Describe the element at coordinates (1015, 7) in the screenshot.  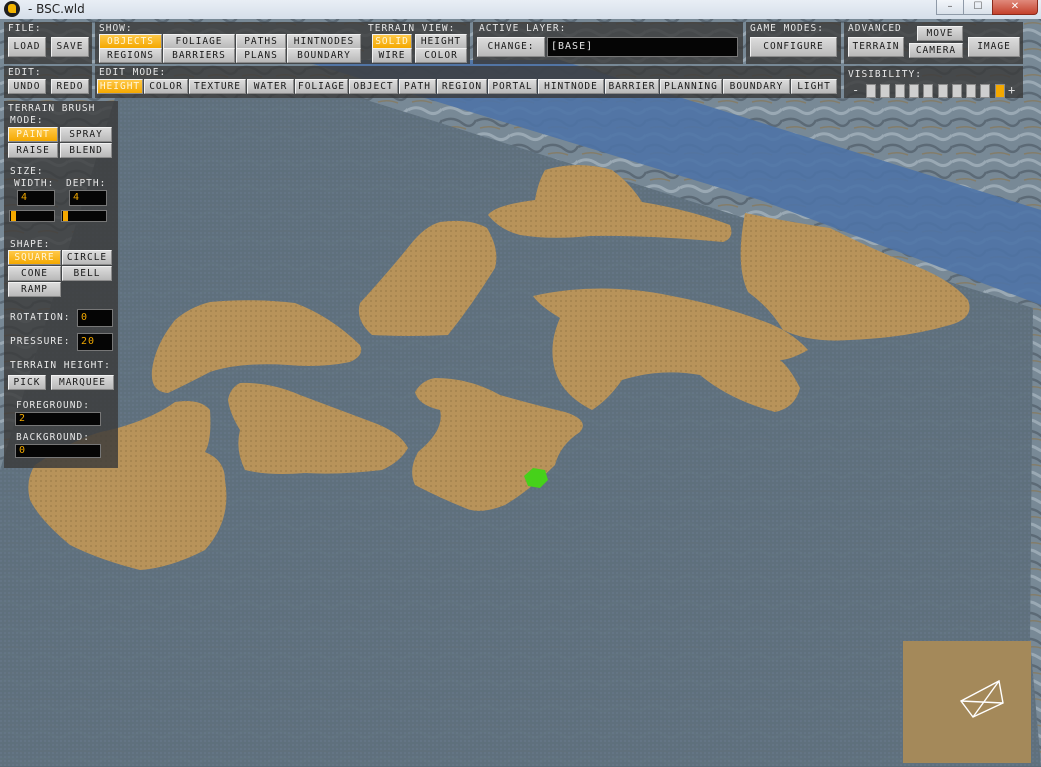
I see `close-button: ✕` at that location.